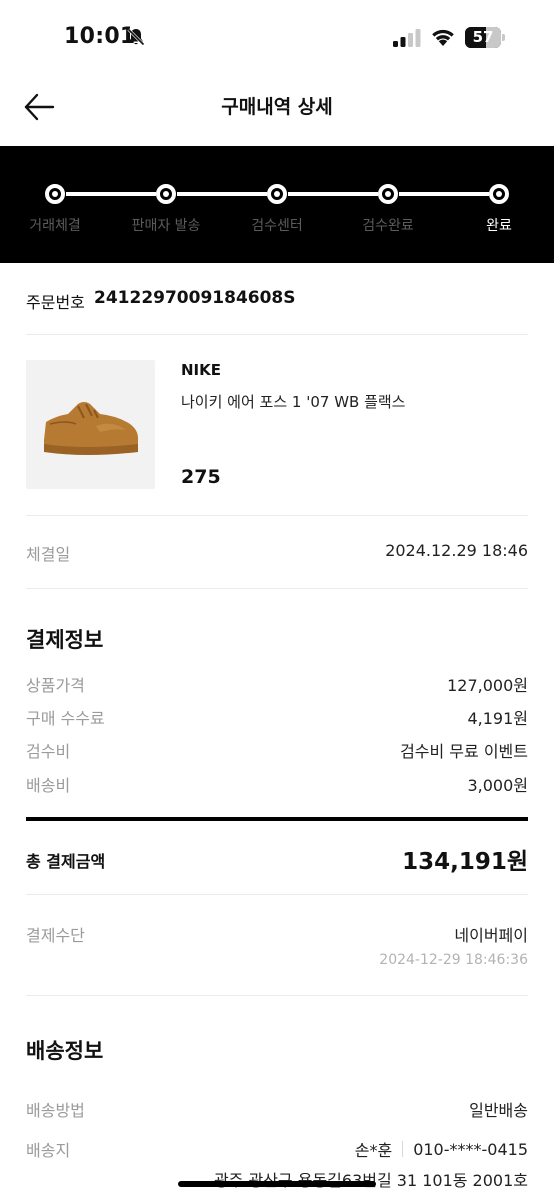  I want to click on payment-section-title: 결제정보, so click(65, 640).